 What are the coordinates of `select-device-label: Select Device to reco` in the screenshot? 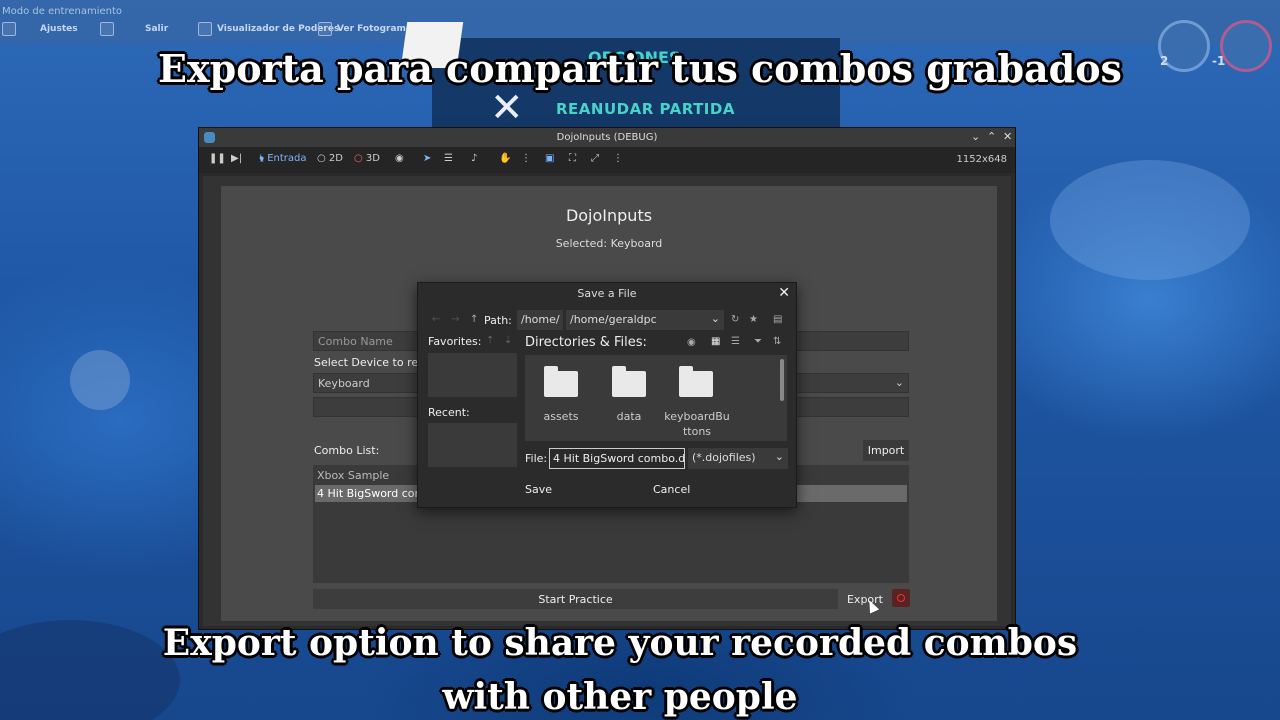 It's located at (372, 362).